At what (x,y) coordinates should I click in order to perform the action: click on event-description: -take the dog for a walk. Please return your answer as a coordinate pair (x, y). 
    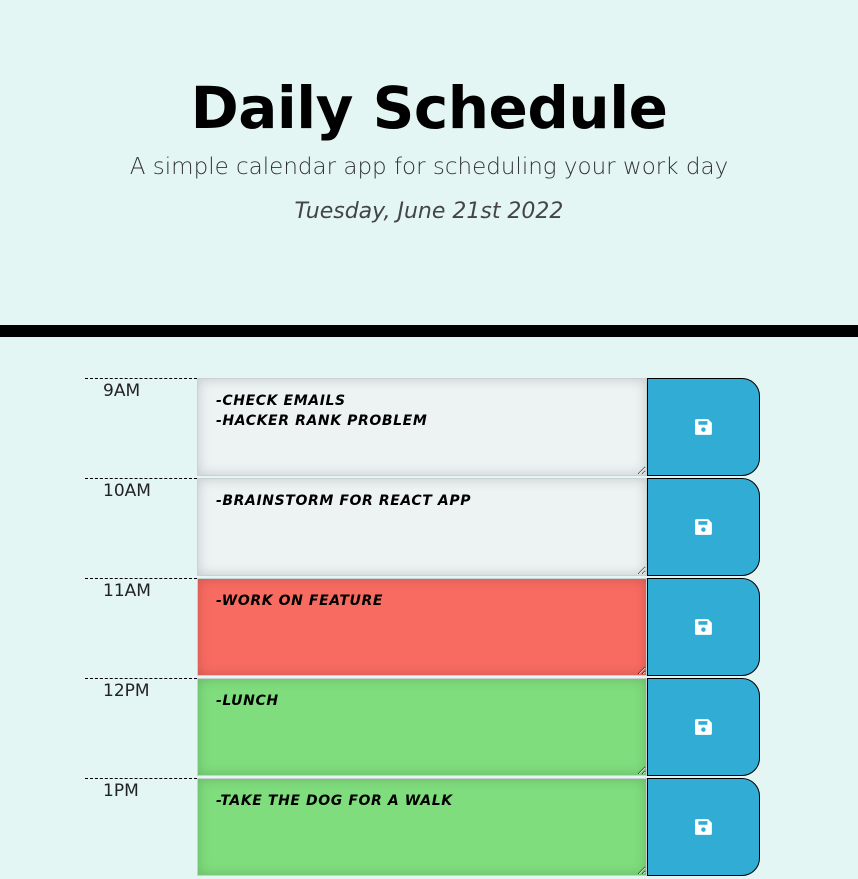
    Looking at the image, I should click on (422, 827).